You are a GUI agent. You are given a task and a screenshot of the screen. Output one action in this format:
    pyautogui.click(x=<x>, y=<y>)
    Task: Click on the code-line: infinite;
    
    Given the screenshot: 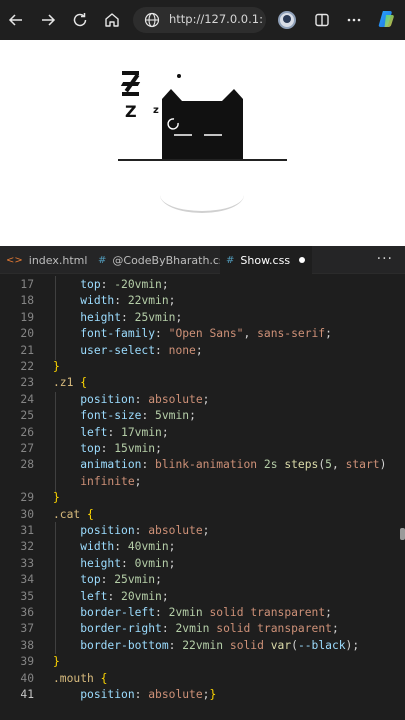 What is the action you would take?
    pyautogui.click(x=111, y=481)
    